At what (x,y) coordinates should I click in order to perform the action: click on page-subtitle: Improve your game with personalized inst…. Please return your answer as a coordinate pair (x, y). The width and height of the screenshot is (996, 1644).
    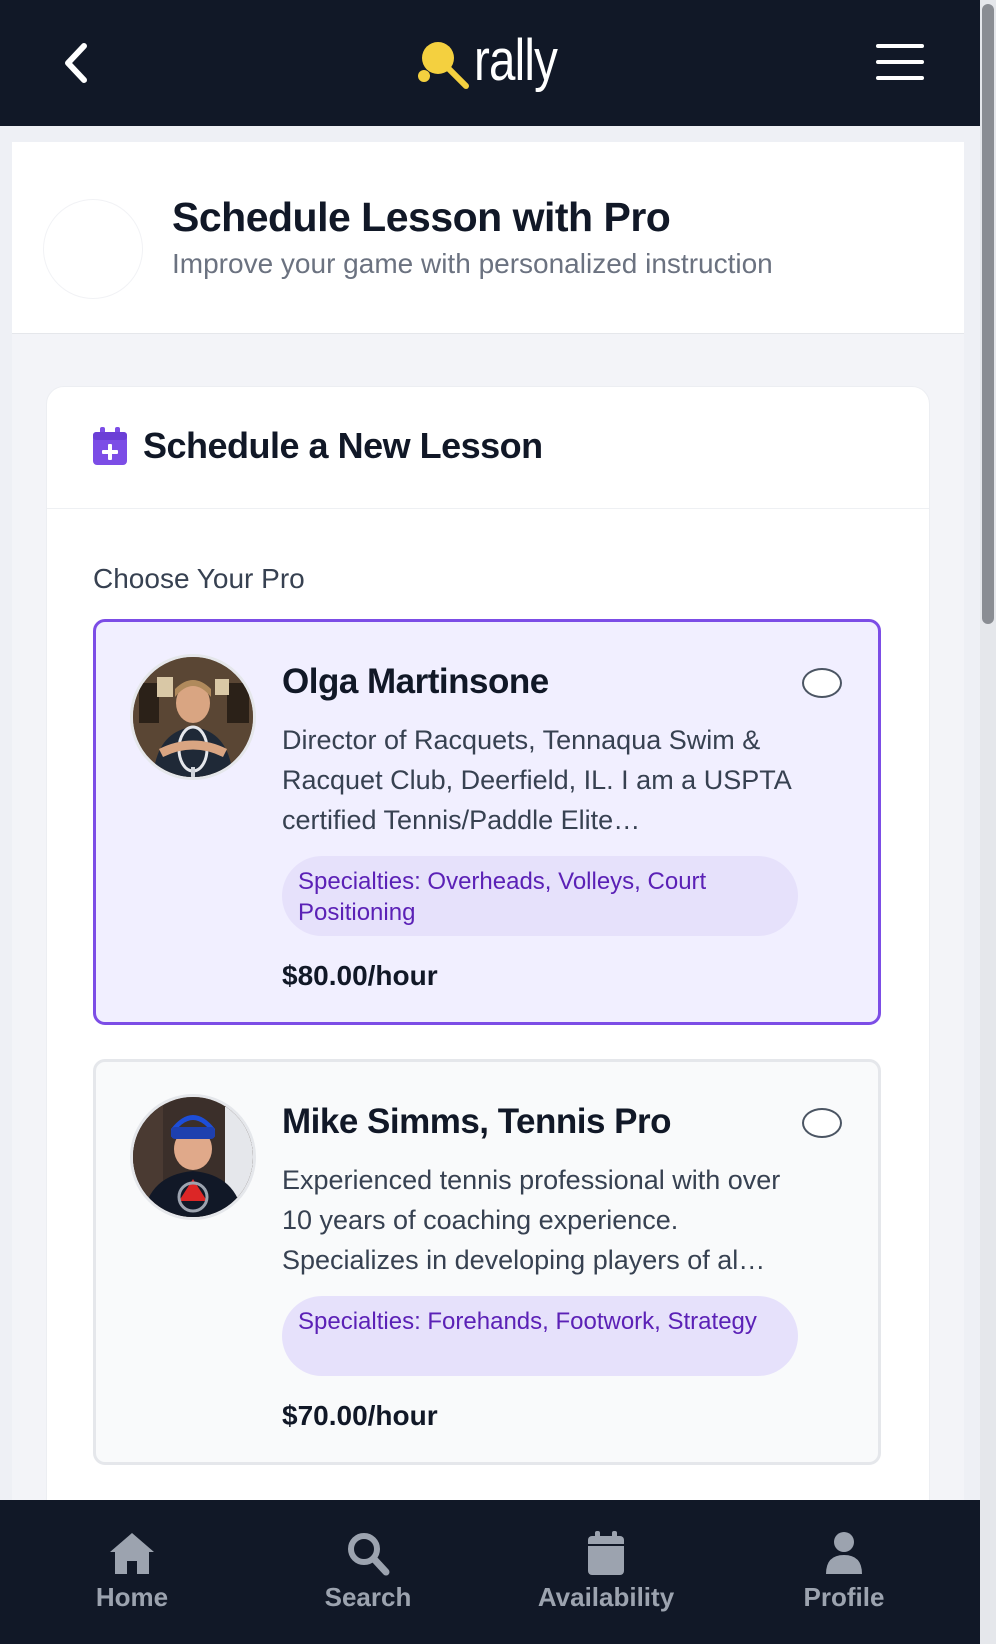
    Looking at the image, I should click on (472, 263).